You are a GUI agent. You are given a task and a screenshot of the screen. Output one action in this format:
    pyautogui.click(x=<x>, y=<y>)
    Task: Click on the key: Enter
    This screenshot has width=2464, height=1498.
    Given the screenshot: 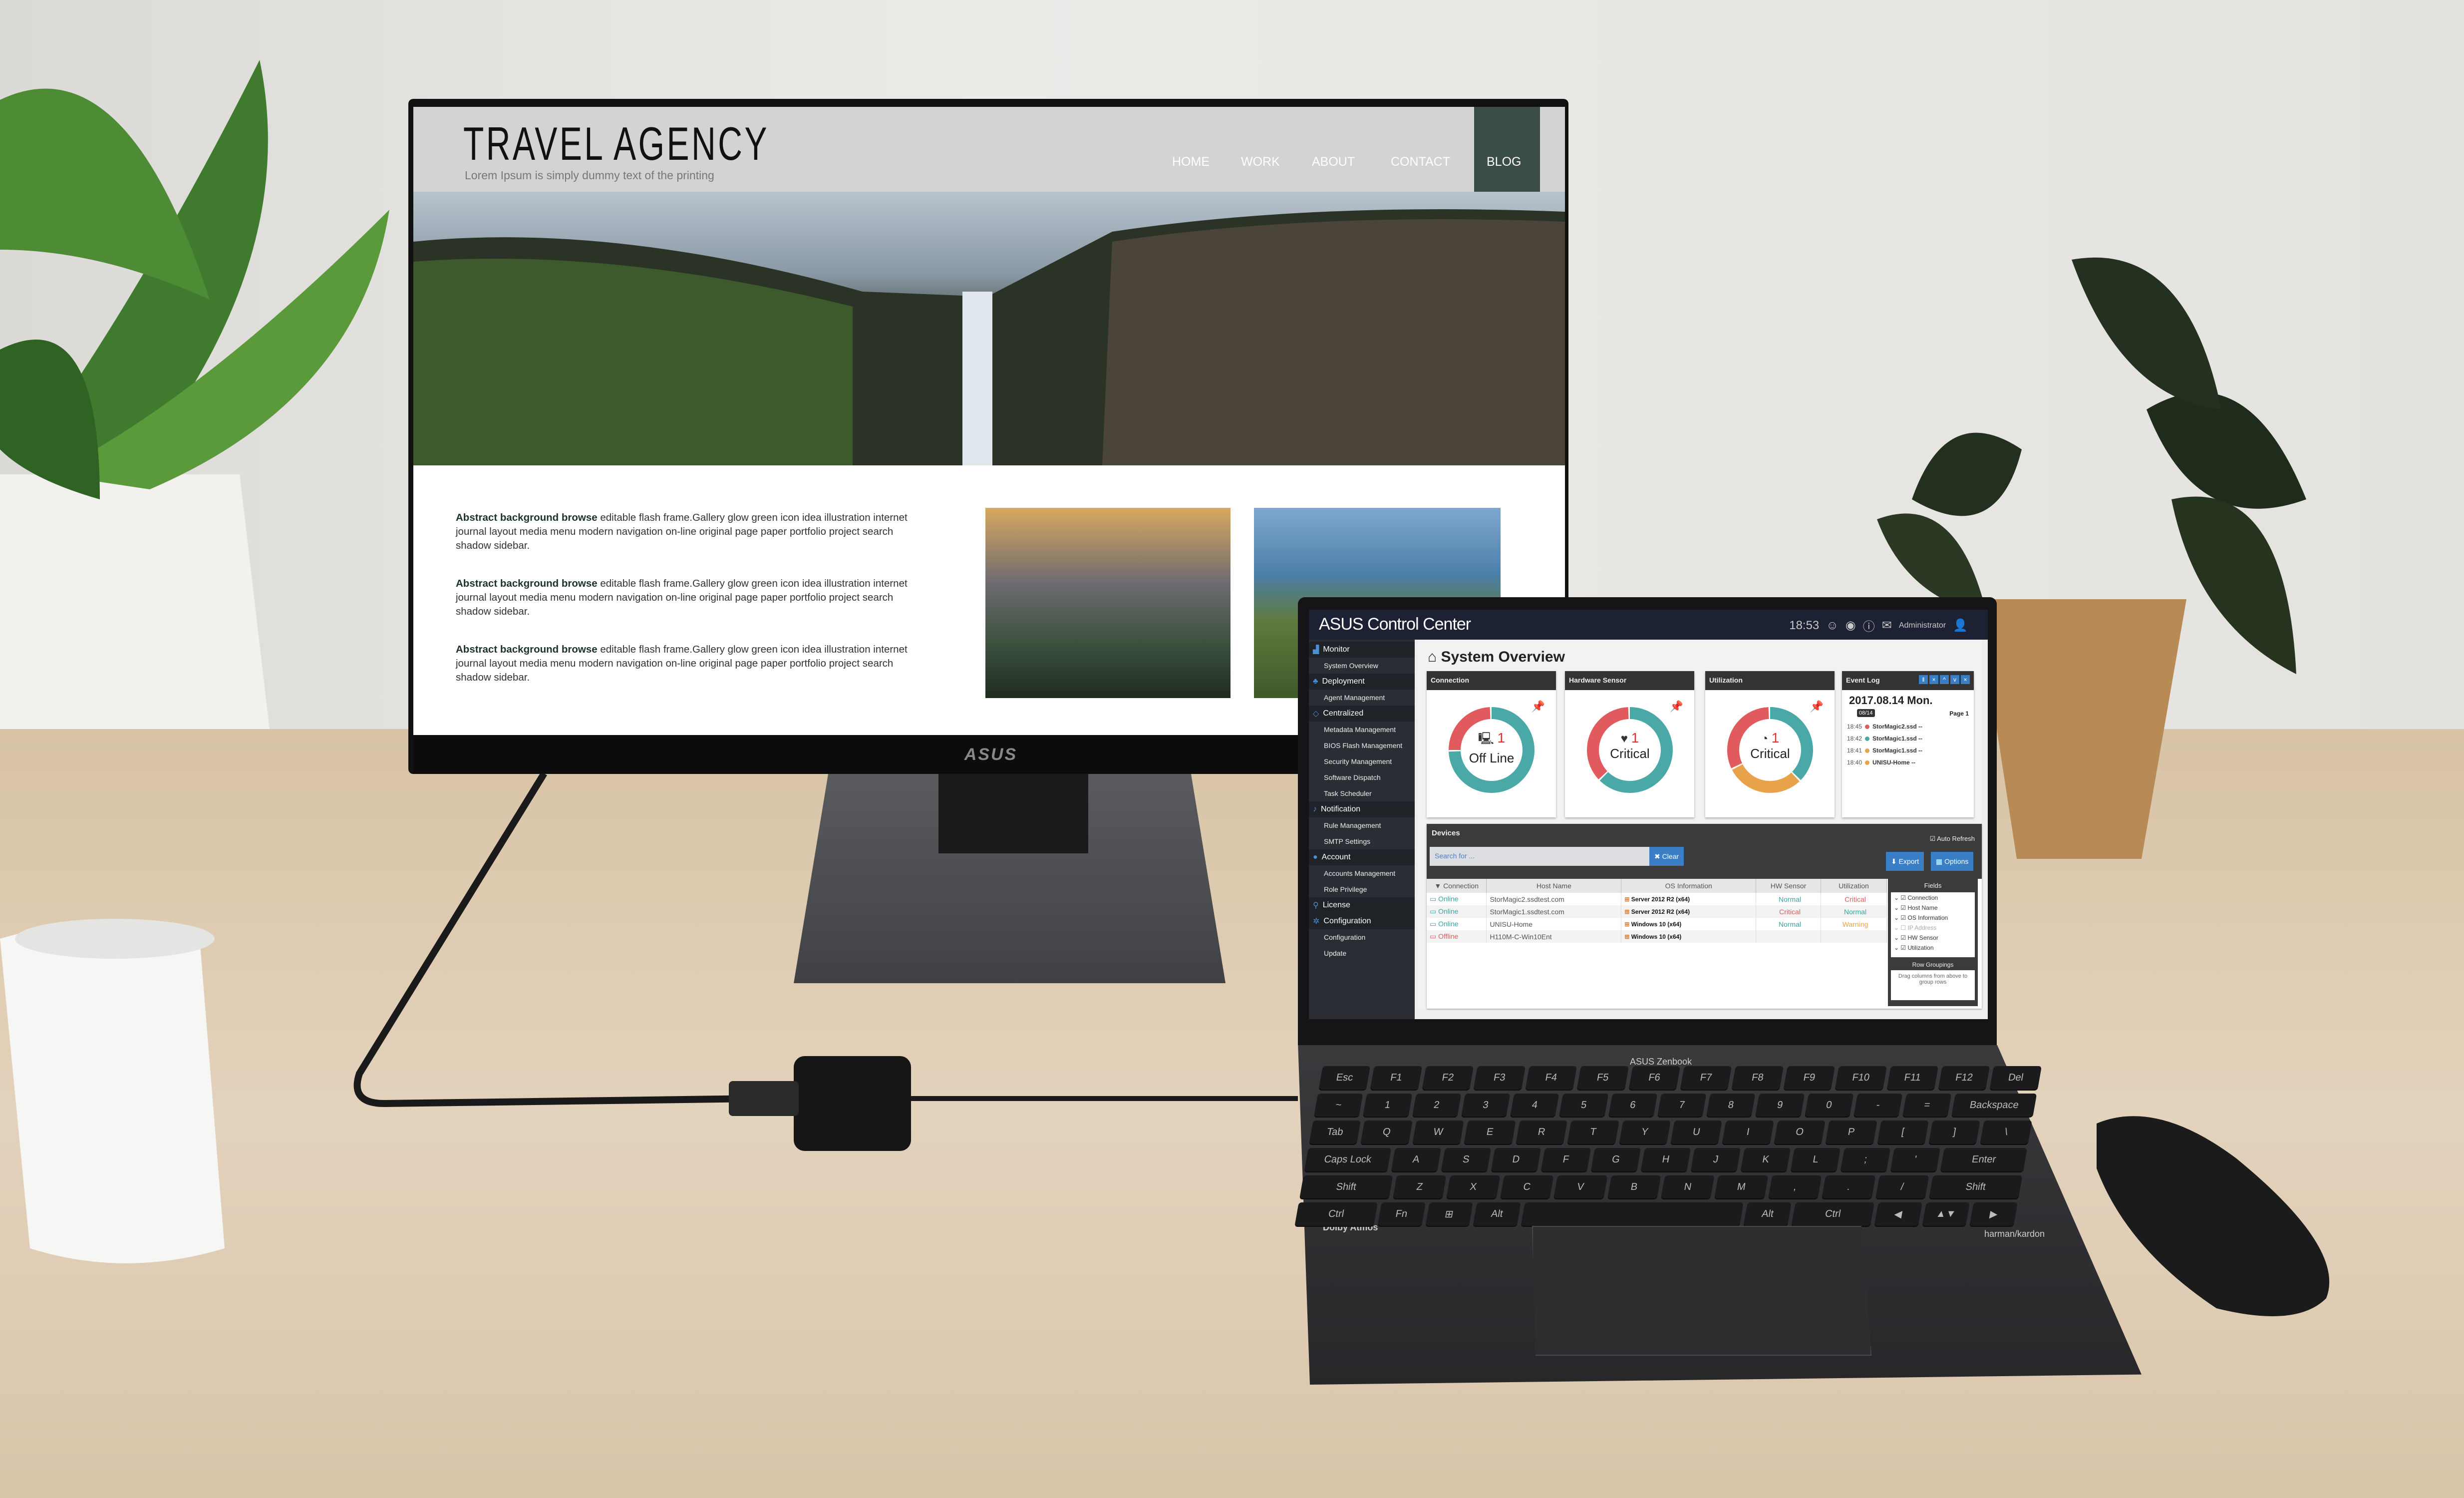 What is the action you would take?
    pyautogui.click(x=1984, y=1159)
    